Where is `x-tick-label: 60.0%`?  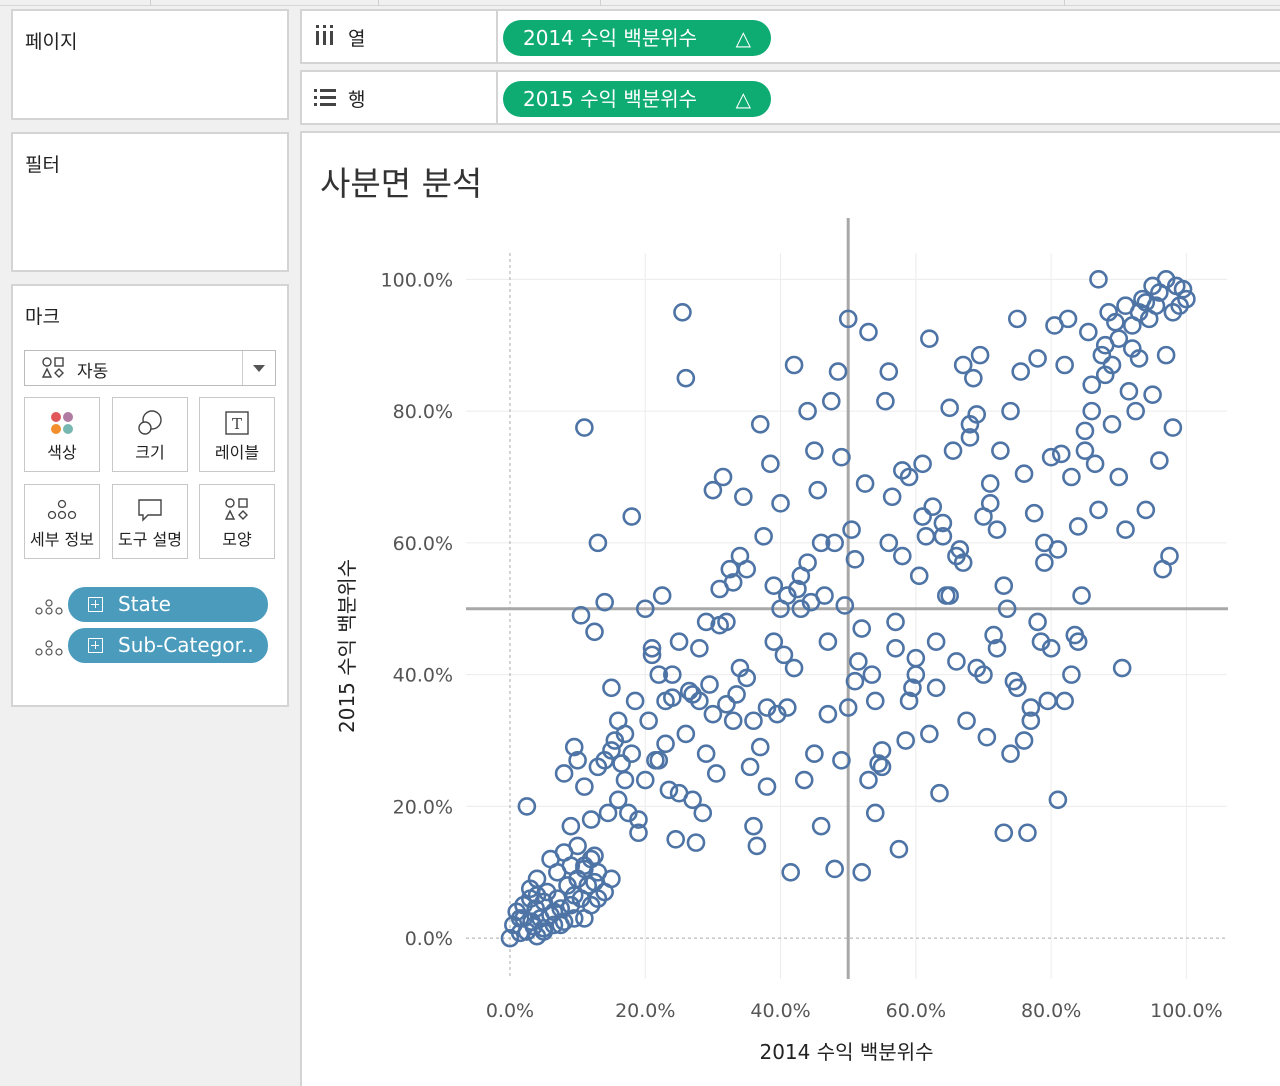
x-tick-label: 60.0% is located at coordinates (916, 1011).